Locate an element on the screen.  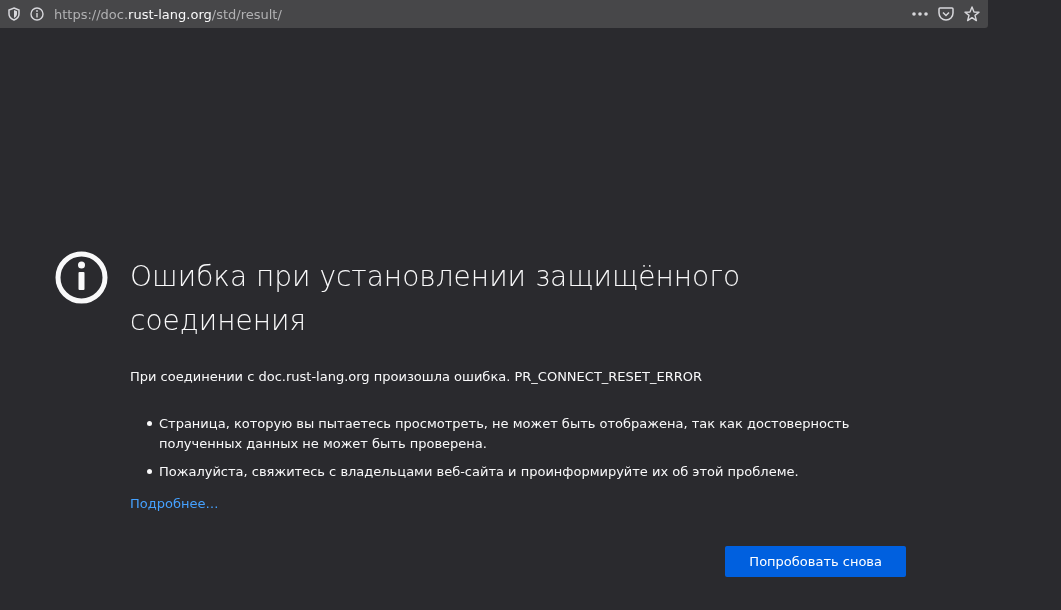
error-message: При соединении с doc.rust-lang.org произошла ошибка. PR_CONNECT_RESET_ERROR is located at coordinates (417, 376).